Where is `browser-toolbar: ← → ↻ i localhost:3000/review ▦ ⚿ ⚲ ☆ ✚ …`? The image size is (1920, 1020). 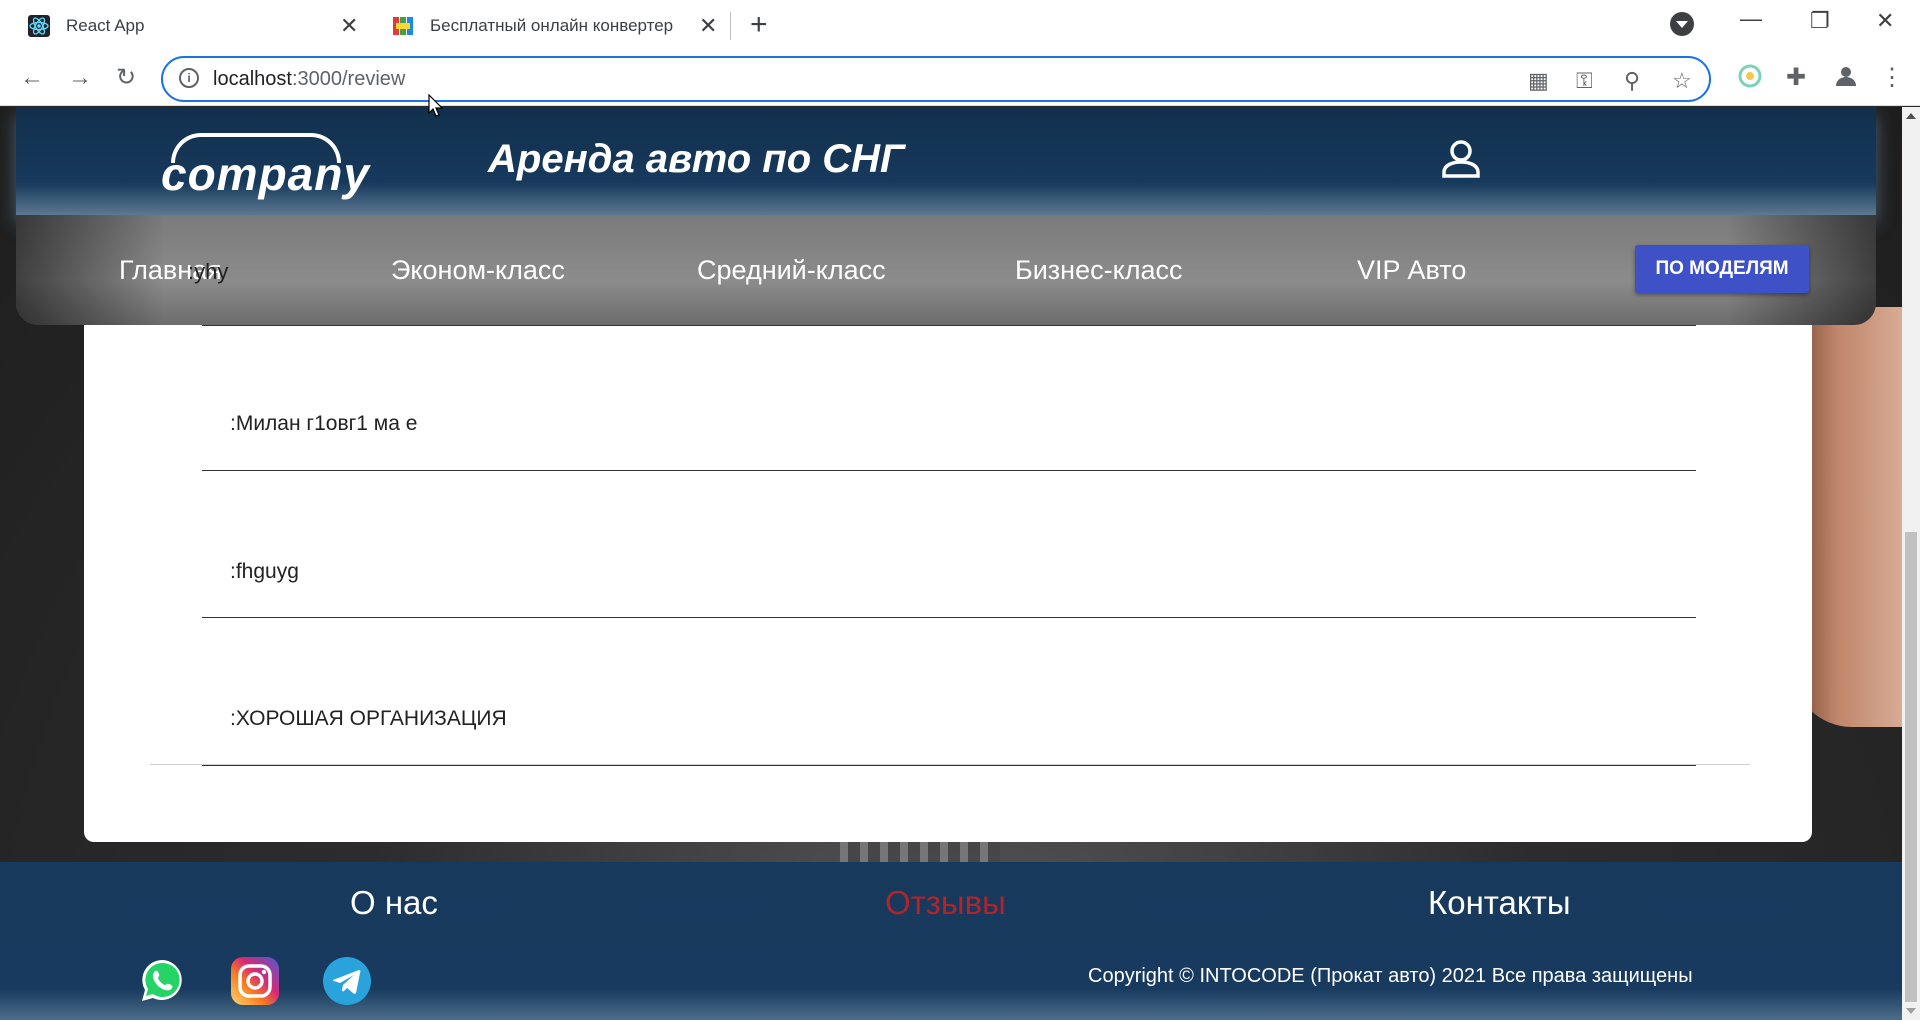 browser-toolbar: ← → ↻ i localhost:3000/review ▦ ⚿ ⚲ ☆ ✚ … is located at coordinates (960, 78).